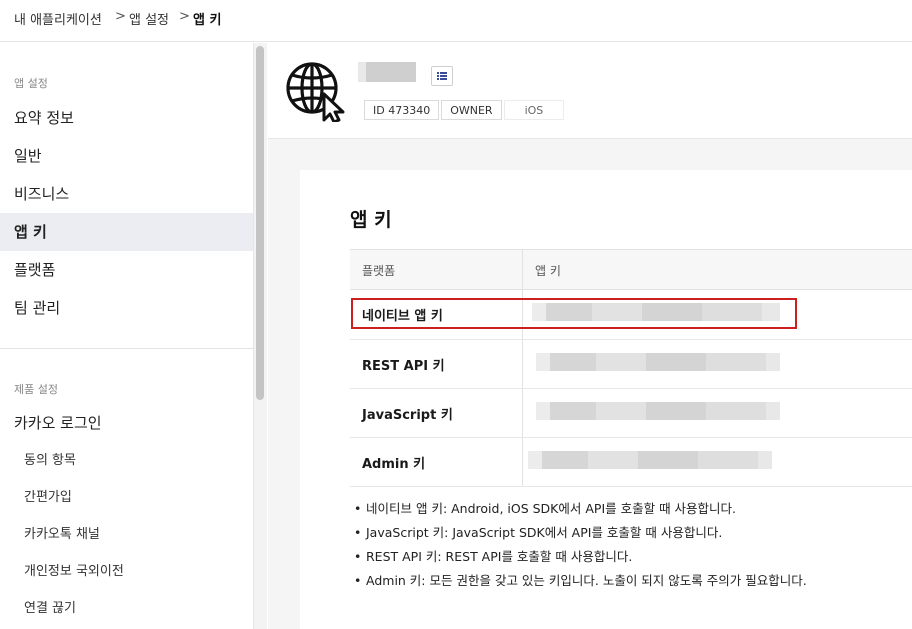  Describe the element at coordinates (403, 366) in the screenshot. I see `row-label-rest-api-key: REST API 키` at that location.